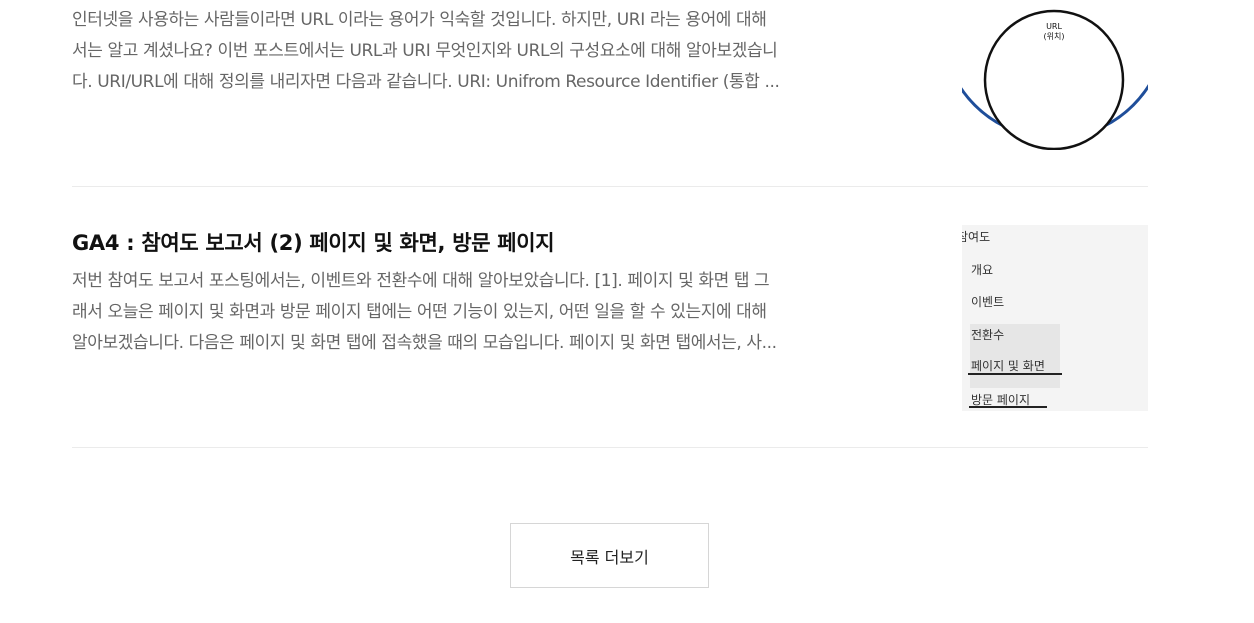 This screenshot has height=623, width=1254. What do you see at coordinates (1055, 318) in the screenshot?
I see `post-thumbnail: 참여도 개요 이벤트 전환수 페이지 및 화면 방문 페이지` at bounding box center [1055, 318].